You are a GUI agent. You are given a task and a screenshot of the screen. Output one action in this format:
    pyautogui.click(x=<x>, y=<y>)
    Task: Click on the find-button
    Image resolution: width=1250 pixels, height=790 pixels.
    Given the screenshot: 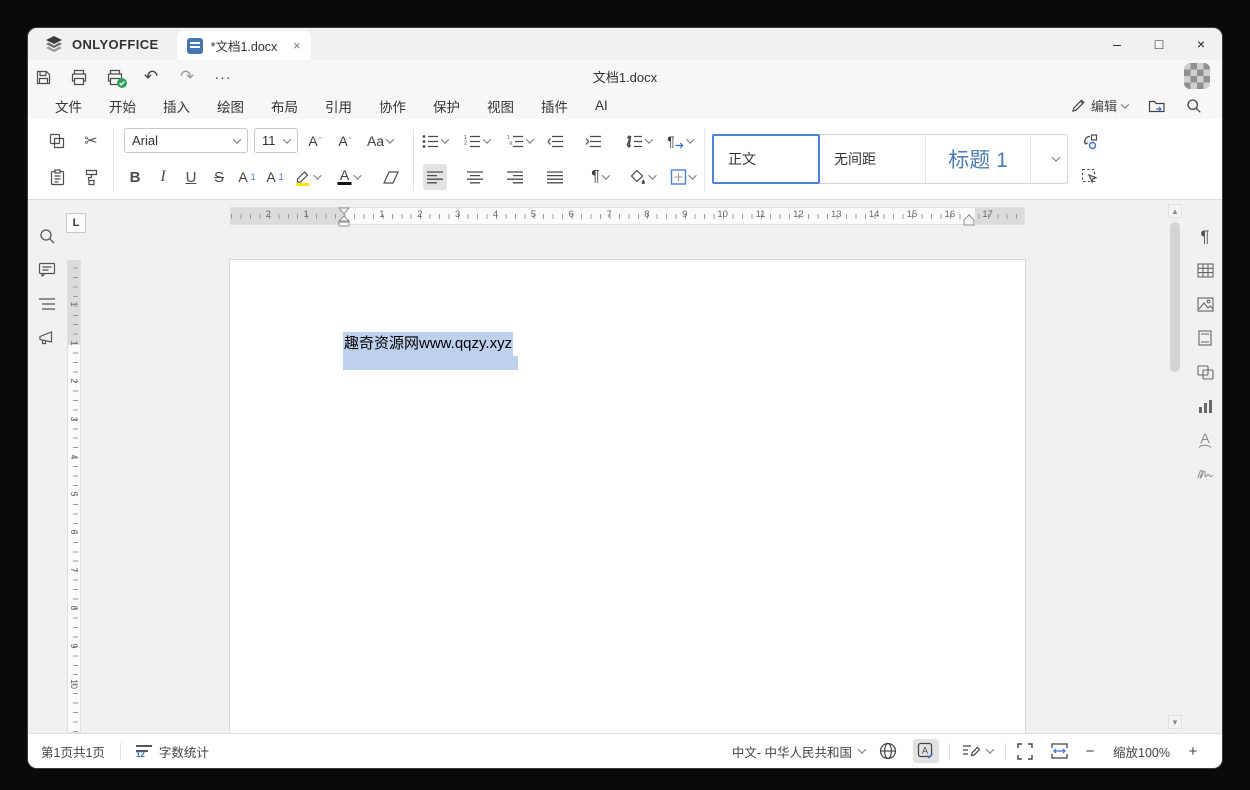 What is the action you would take?
    pyautogui.click(x=47, y=236)
    